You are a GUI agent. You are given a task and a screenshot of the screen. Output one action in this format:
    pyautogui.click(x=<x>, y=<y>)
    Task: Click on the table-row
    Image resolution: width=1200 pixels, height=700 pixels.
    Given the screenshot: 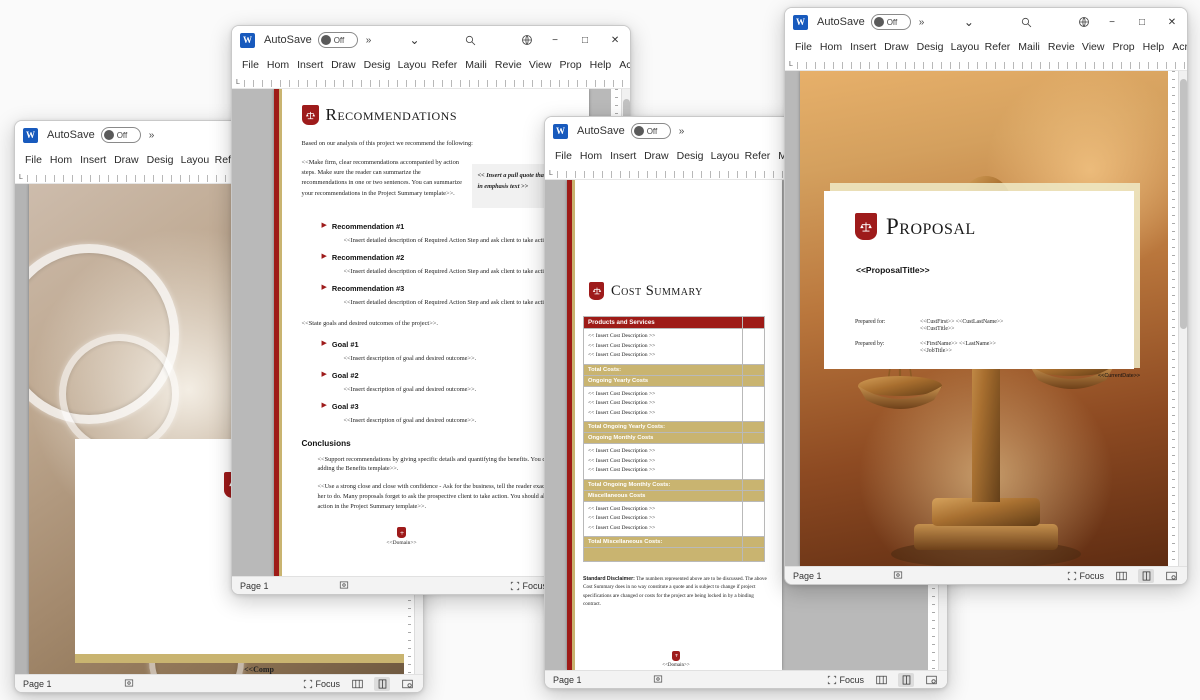 What is the action you would take?
    pyautogui.click(x=674, y=554)
    